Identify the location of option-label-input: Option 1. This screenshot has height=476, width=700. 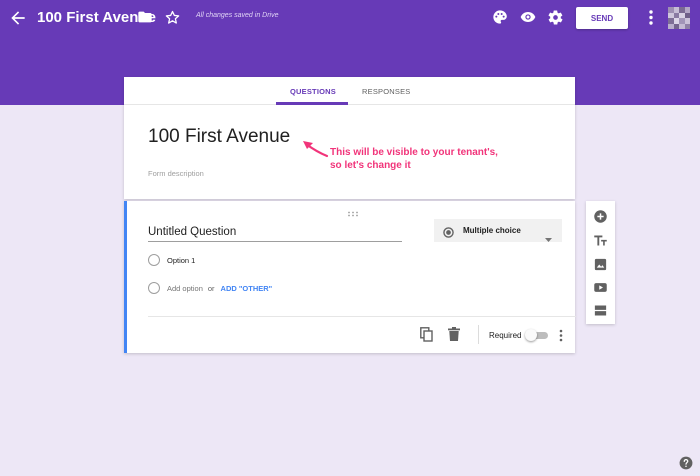
(181, 260).